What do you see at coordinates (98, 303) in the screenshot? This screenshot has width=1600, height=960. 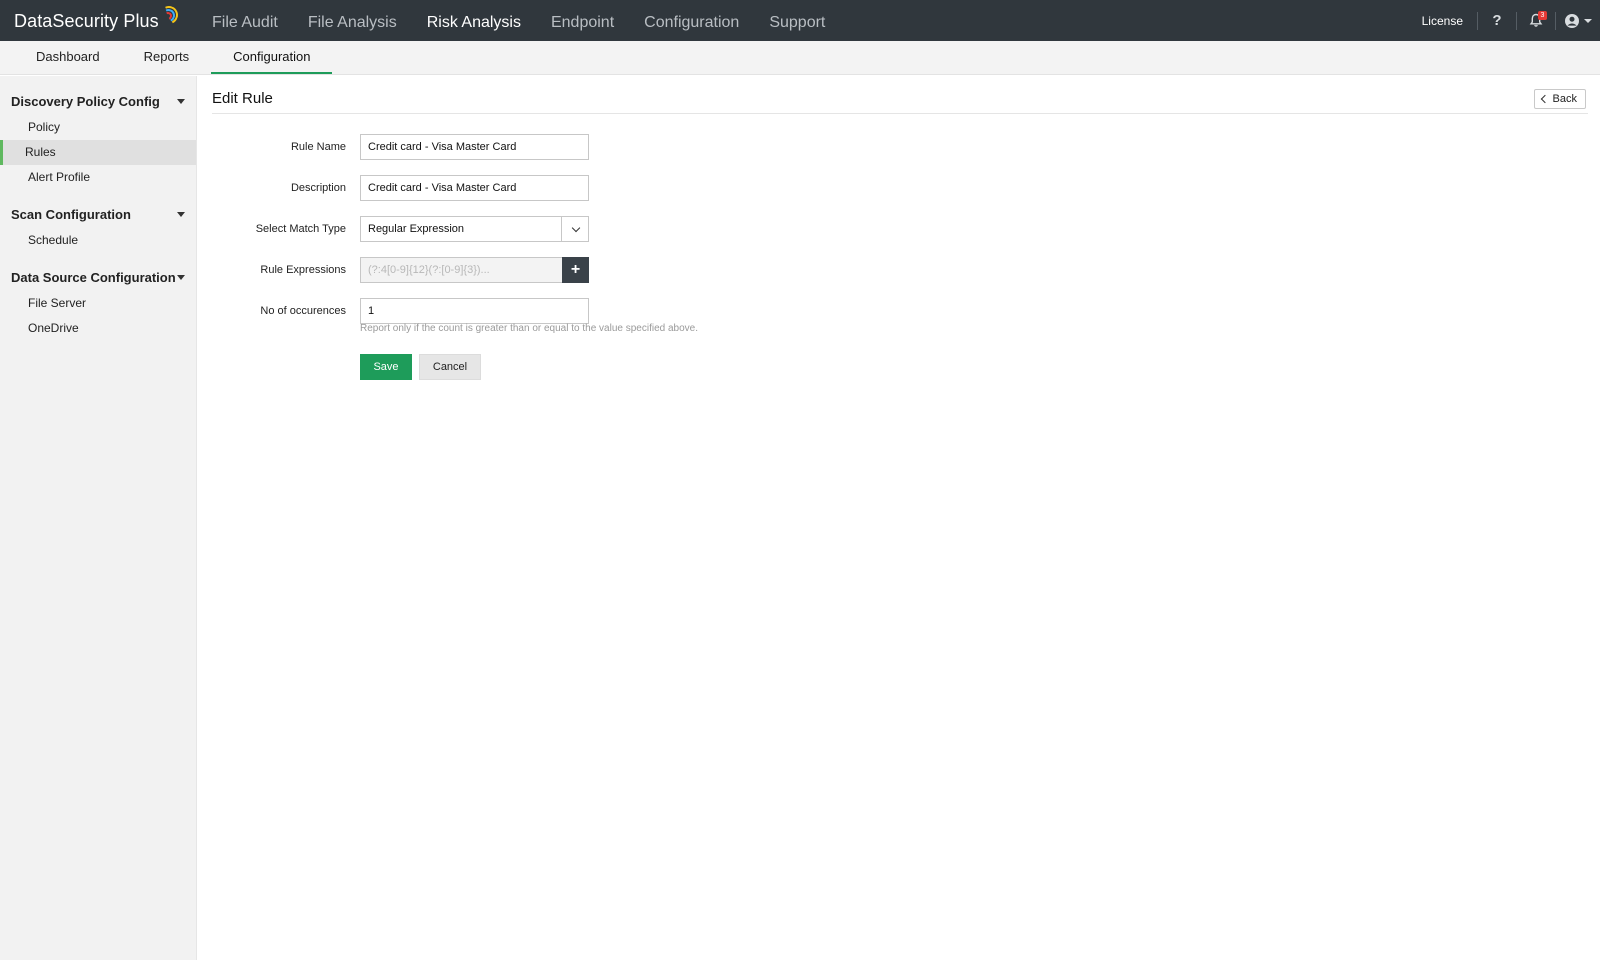 I see `sidebar-item-file-server: File Server` at bounding box center [98, 303].